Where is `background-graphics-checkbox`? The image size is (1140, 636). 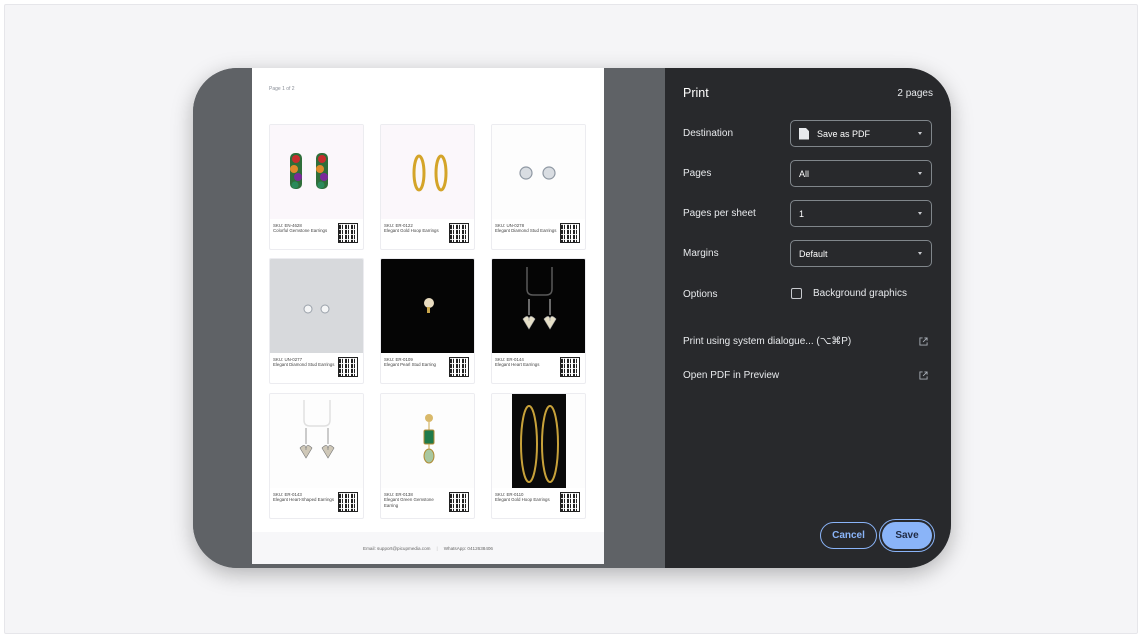
background-graphics-checkbox is located at coordinates (796, 293).